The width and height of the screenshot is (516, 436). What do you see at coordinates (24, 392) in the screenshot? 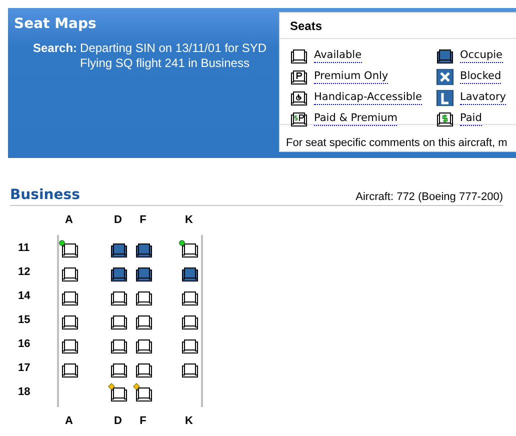
I see `row-number: 18` at bounding box center [24, 392].